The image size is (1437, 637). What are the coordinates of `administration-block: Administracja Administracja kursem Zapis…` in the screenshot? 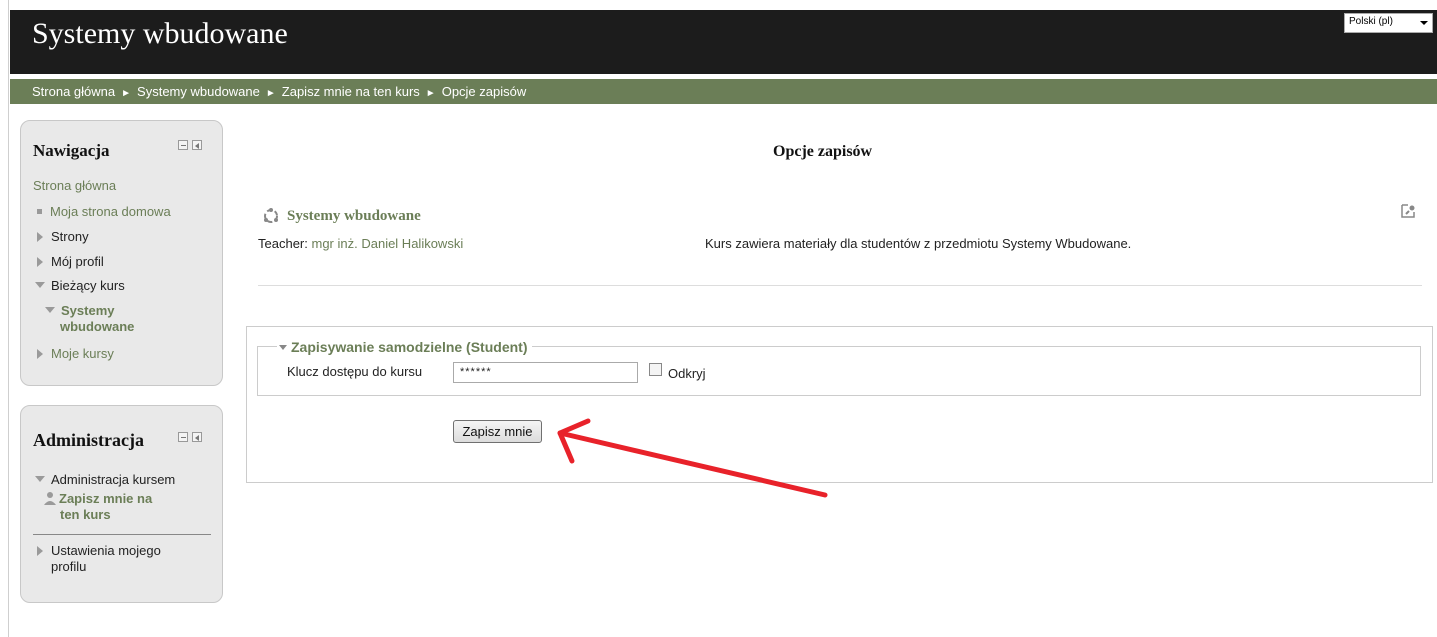 It's located at (121, 504).